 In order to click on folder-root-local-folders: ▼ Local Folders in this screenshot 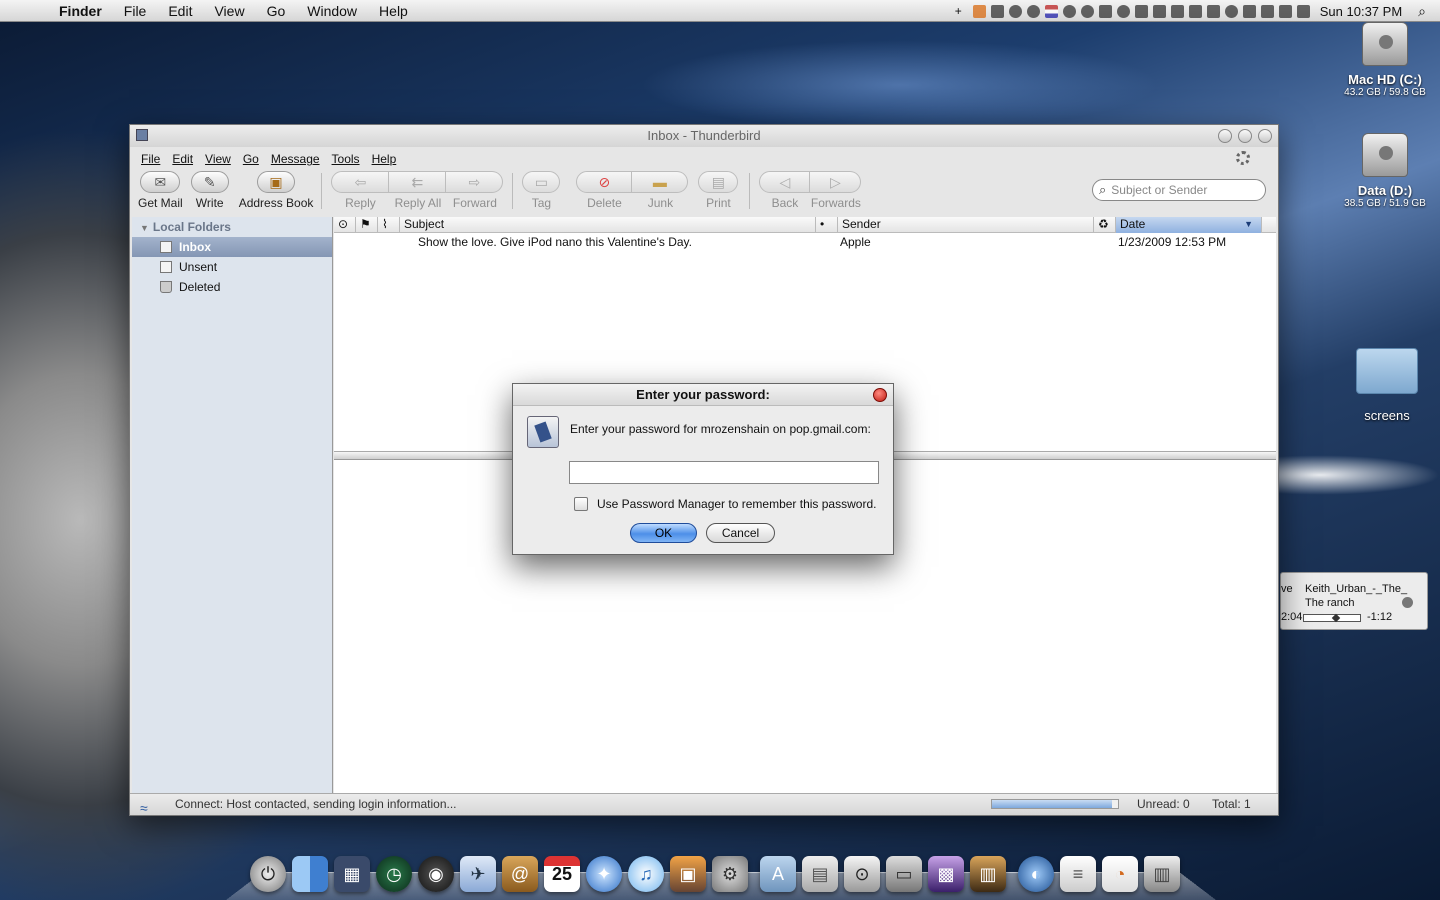, I will do `click(232, 227)`.